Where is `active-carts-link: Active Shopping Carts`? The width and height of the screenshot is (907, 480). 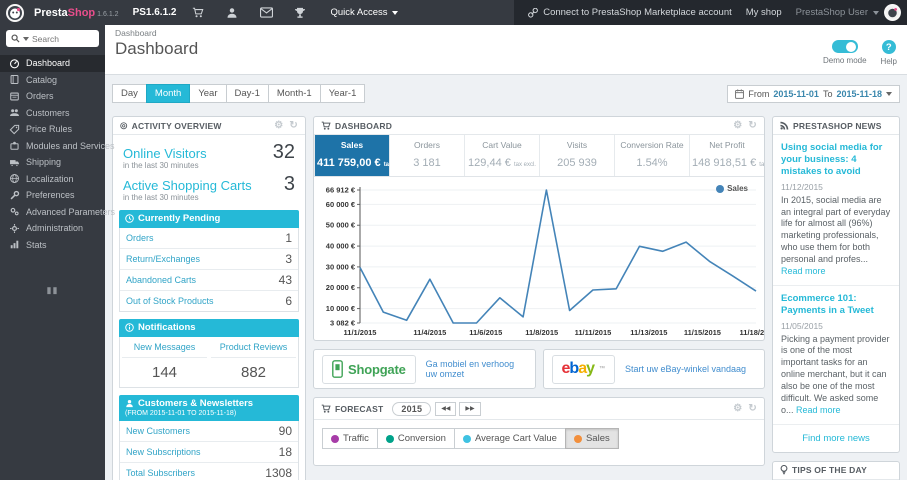
active-carts-link: Active Shopping Carts is located at coordinates (187, 185).